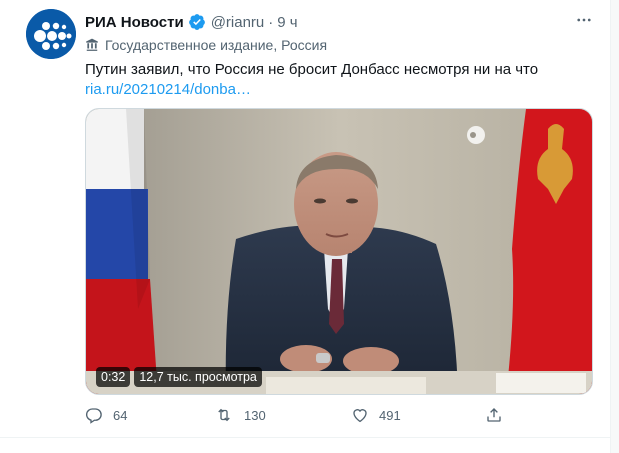  What do you see at coordinates (376, 415) in the screenshot?
I see `like-button: 491` at bounding box center [376, 415].